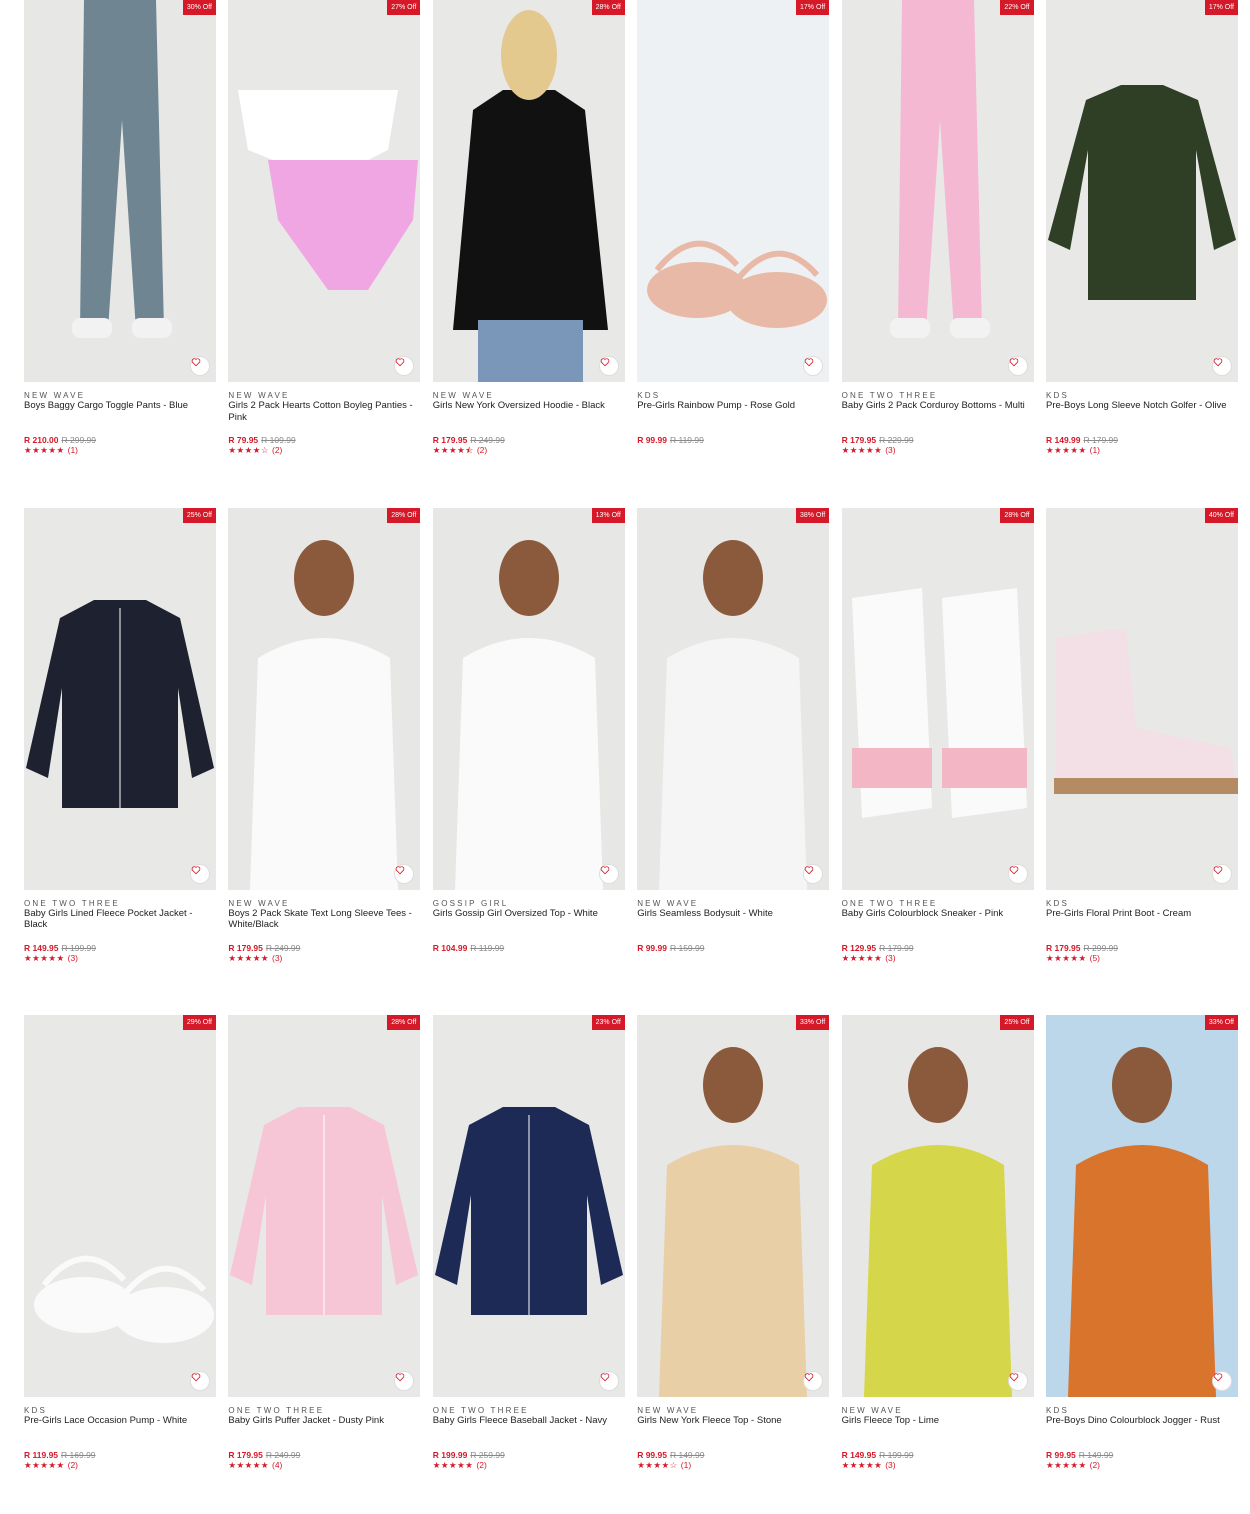  I want to click on product-name: Girls Gossip Girl Oversized Top - White, so click(529, 914).